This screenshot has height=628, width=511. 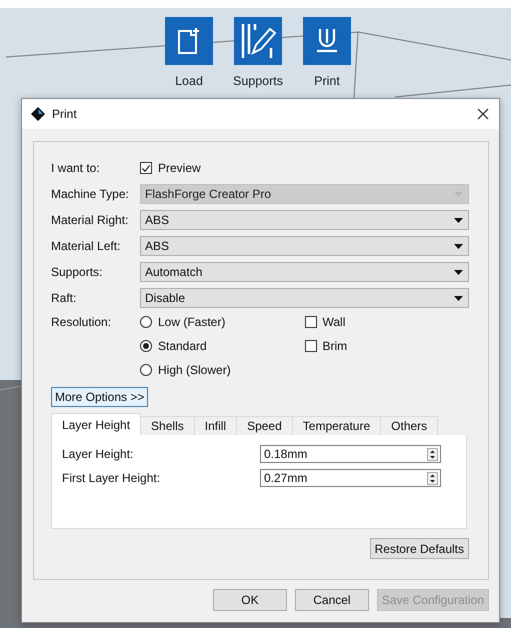 I want to click on checkbox-label: Wall, so click(x=334, y=321).